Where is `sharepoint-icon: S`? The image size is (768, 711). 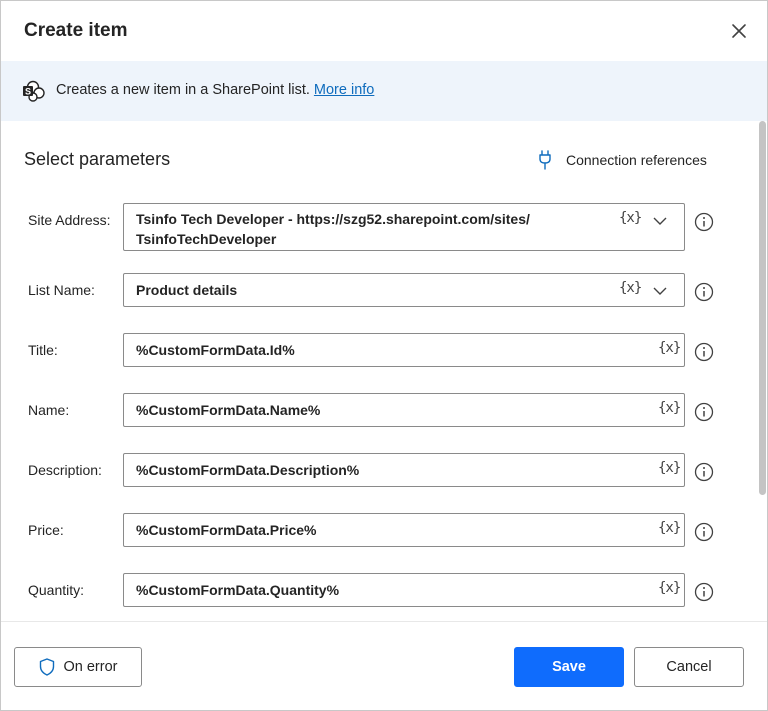
sharepoint-icon: S is located at coordinates (34, 91).